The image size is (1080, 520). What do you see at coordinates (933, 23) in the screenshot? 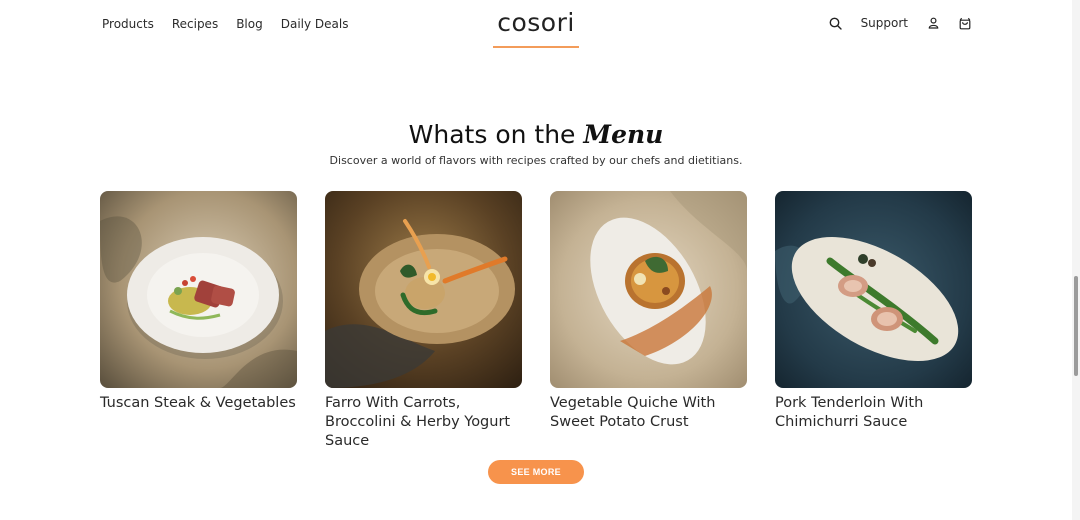
I see `user-icon` at bounding box center [933, 23].